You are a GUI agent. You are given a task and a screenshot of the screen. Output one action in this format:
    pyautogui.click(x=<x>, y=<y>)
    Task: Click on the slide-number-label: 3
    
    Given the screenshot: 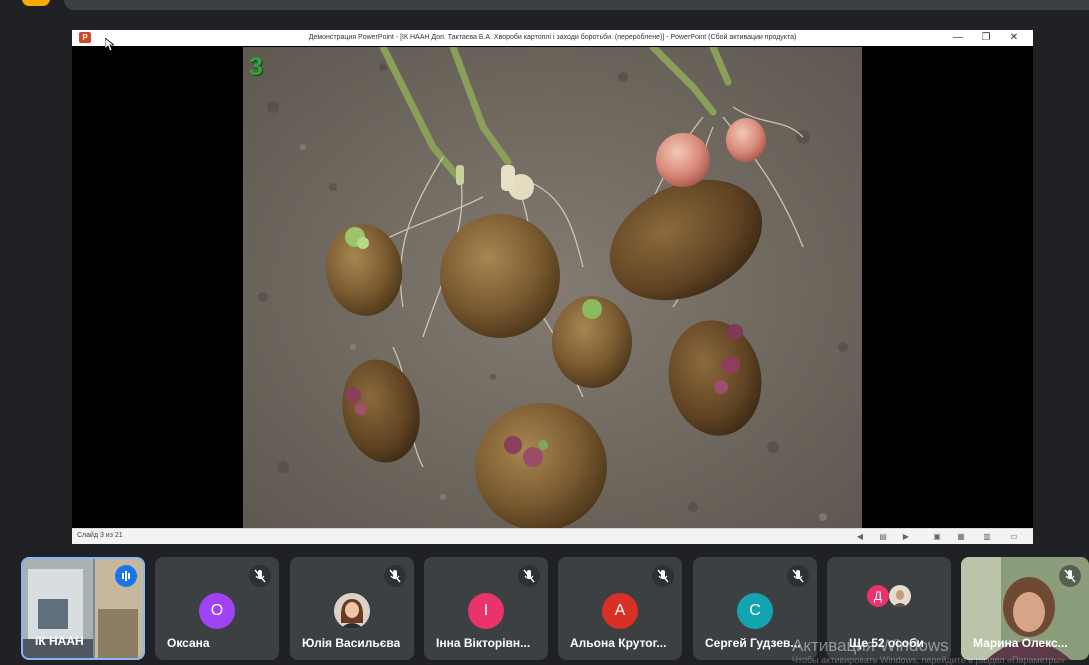 What is the action you would take?
    pyautogui.click(x=256, y=67)
    